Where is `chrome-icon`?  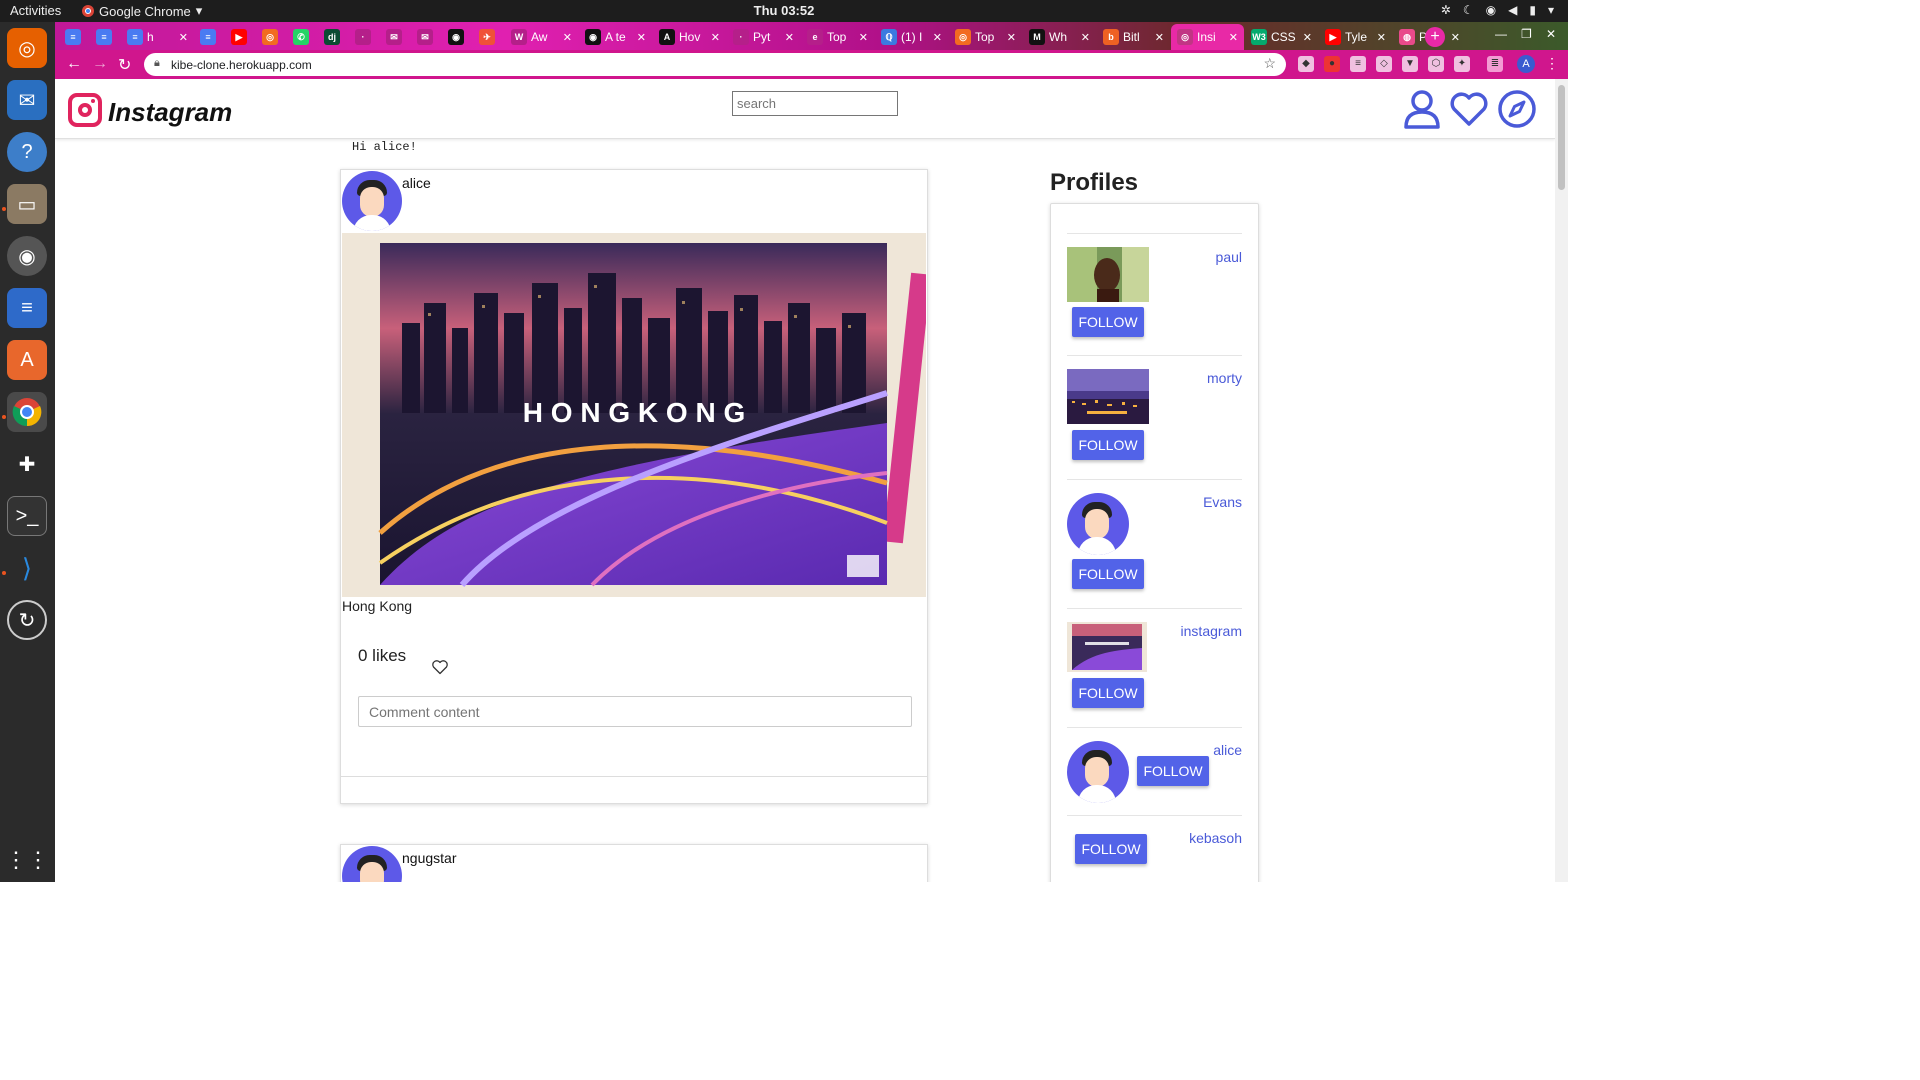
chrome-icon is located at coordinates (27, 412).